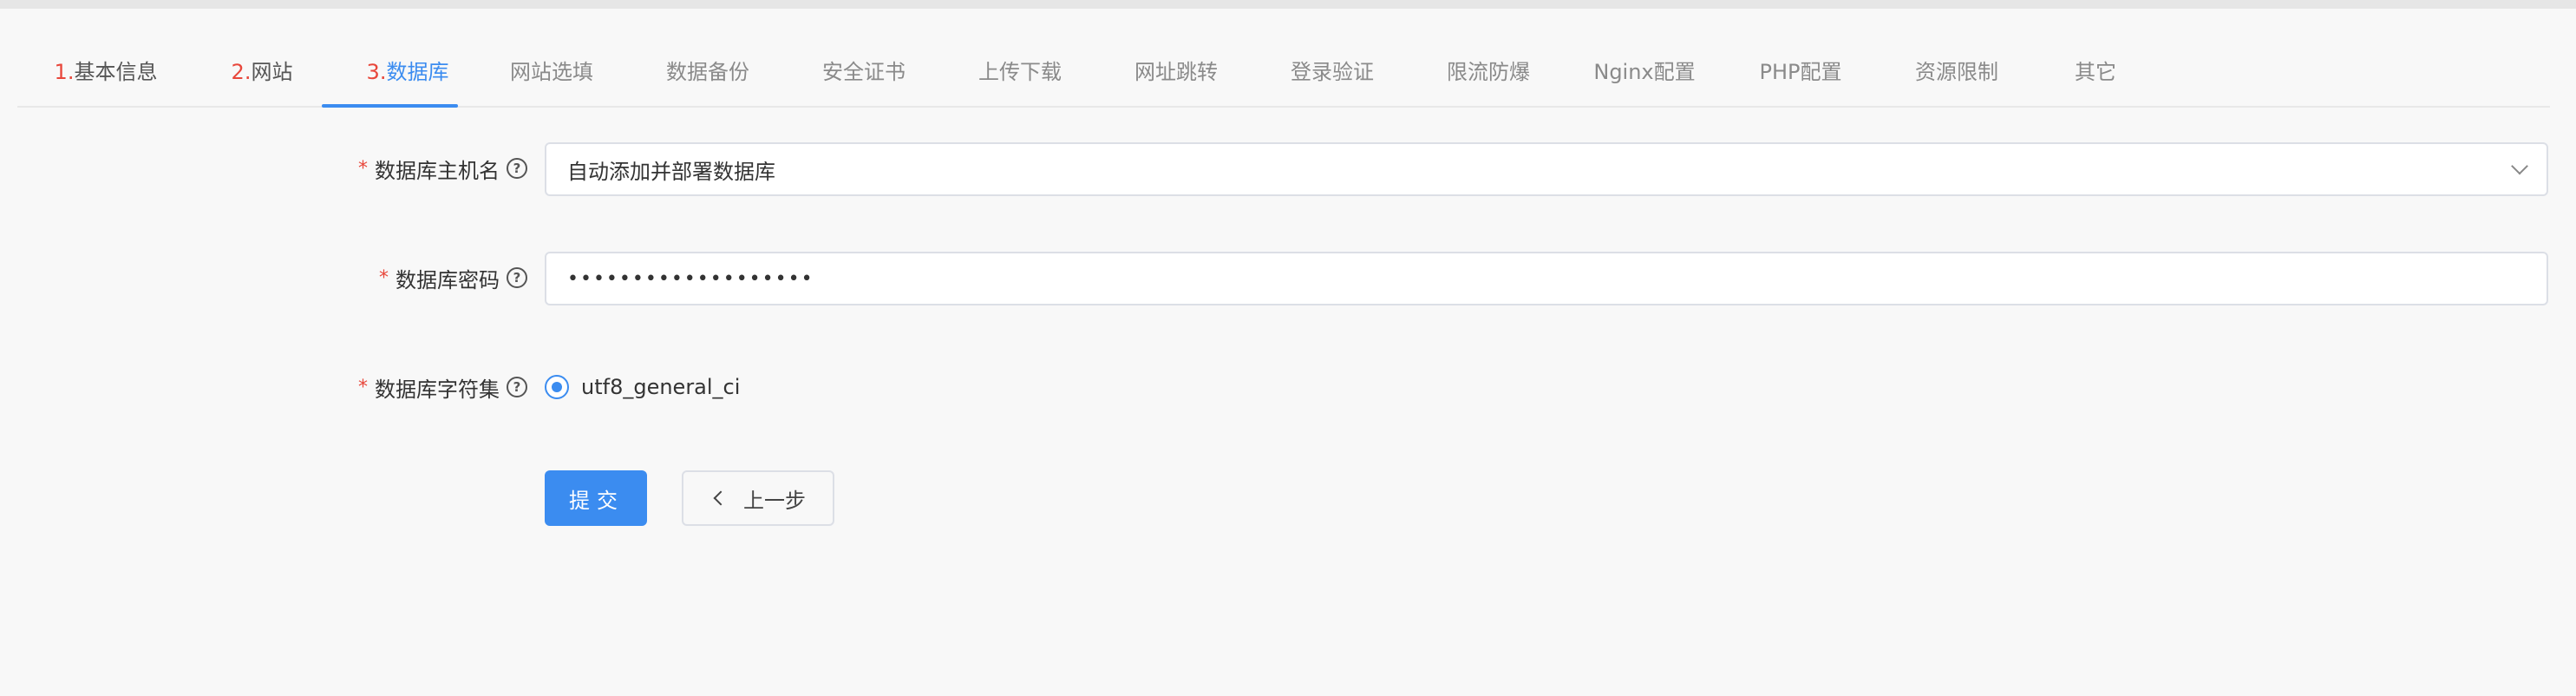  What do you see at coordinates (721, 498) in the screenshot?
I see `chevron-left-icon` at bounding box center [721, 498].